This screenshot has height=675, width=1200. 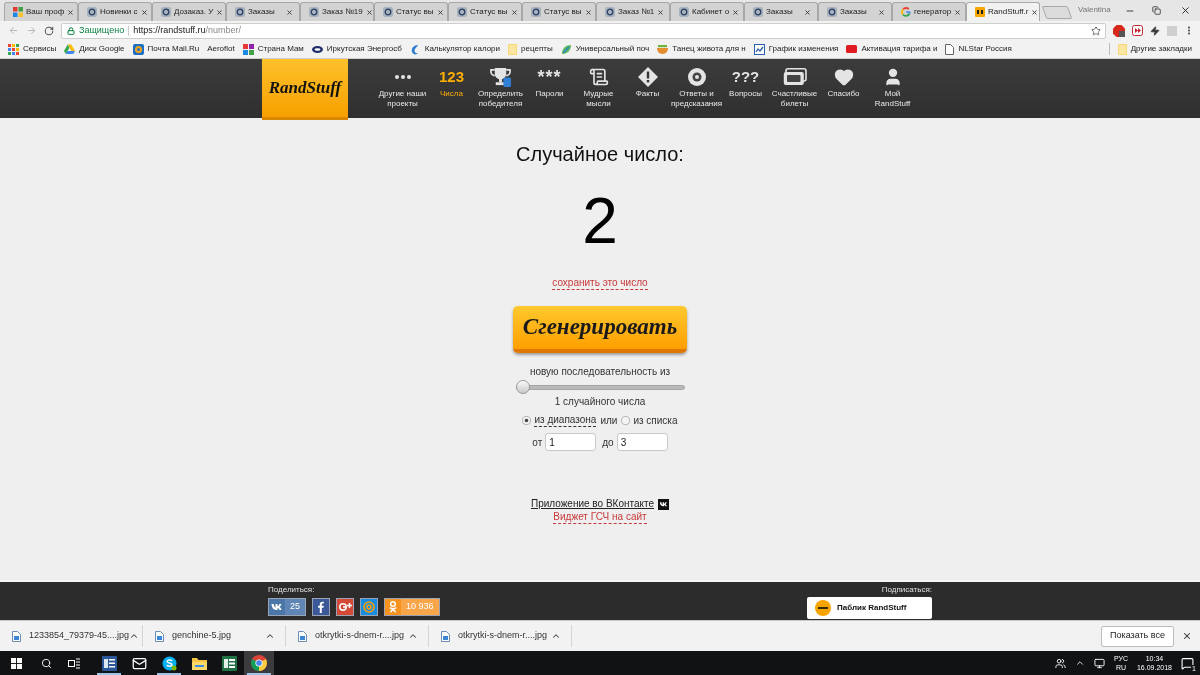 What do you see at coordinates (1099, 663) in the screenshot?
I see `network-icon` at bounding box center [1099, 663].